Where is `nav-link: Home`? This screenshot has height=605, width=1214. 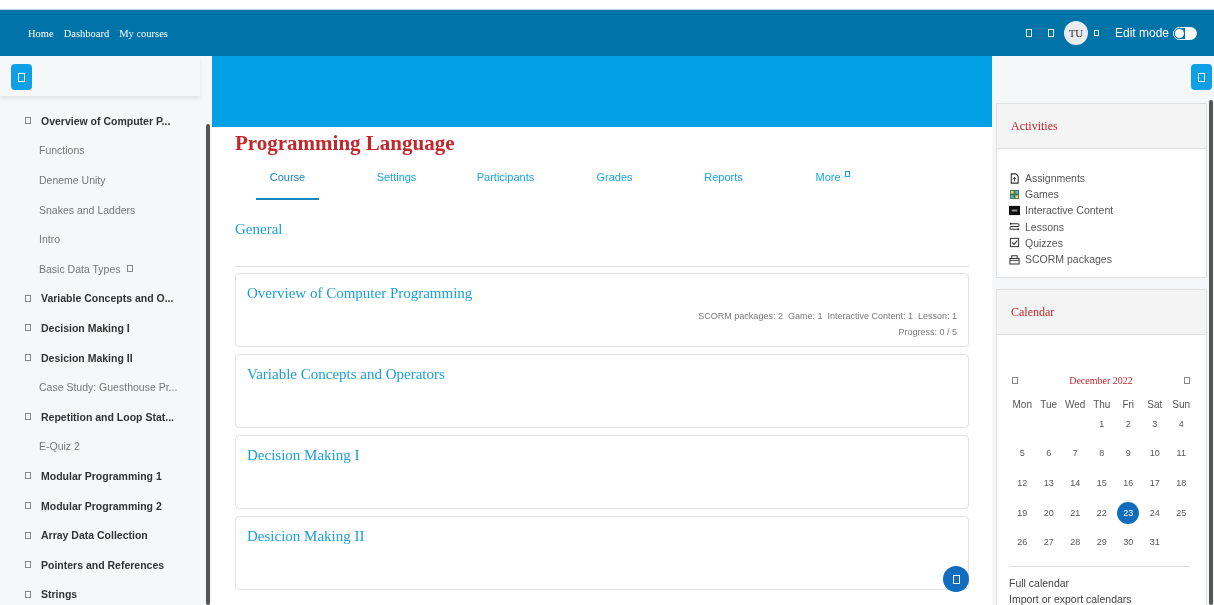
nav-link: Home is located at coordinates (41, 33).